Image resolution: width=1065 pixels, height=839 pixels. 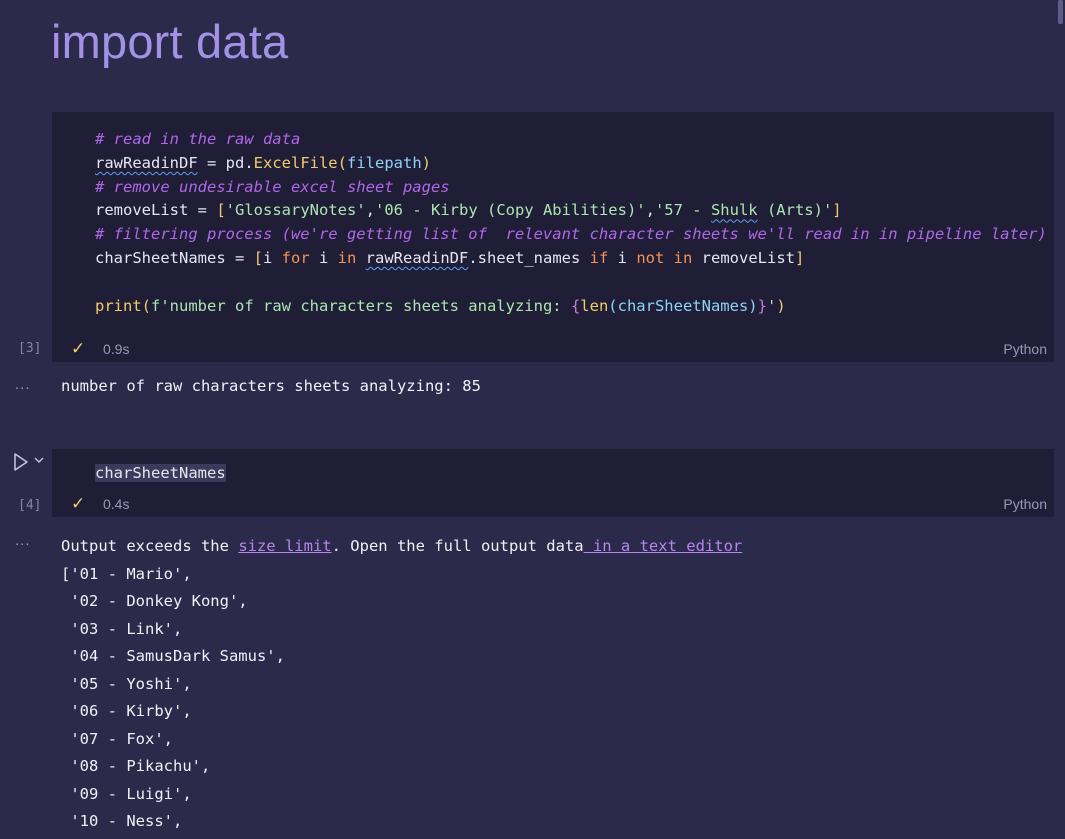 I want to click on chevron-down-icon, so click(x=39, y=460).